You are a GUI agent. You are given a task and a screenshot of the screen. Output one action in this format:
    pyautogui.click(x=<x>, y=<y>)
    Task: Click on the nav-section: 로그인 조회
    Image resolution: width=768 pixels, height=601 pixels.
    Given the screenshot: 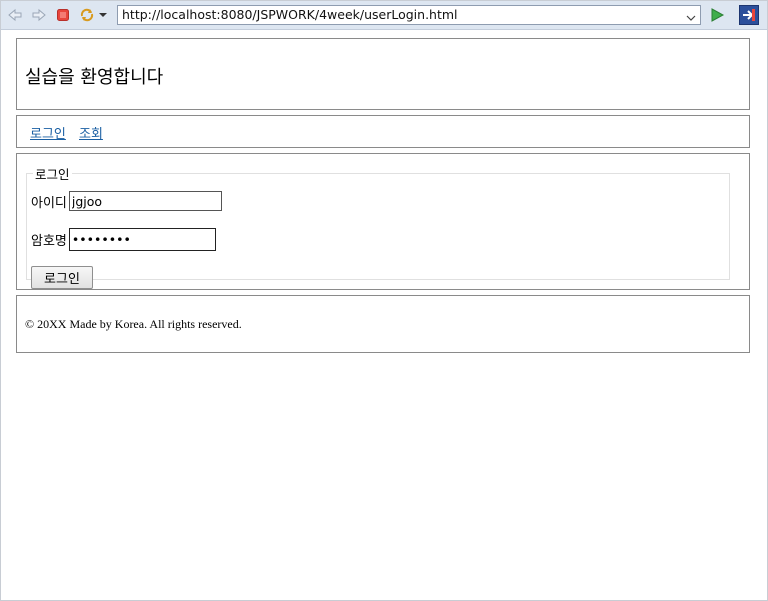 What is the action you would take?
    pyautogui.click(x=383, y=131)
    